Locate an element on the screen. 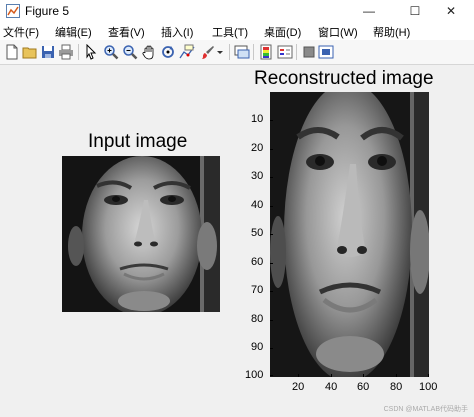  brush-icon is located at coordinates (208, 52).